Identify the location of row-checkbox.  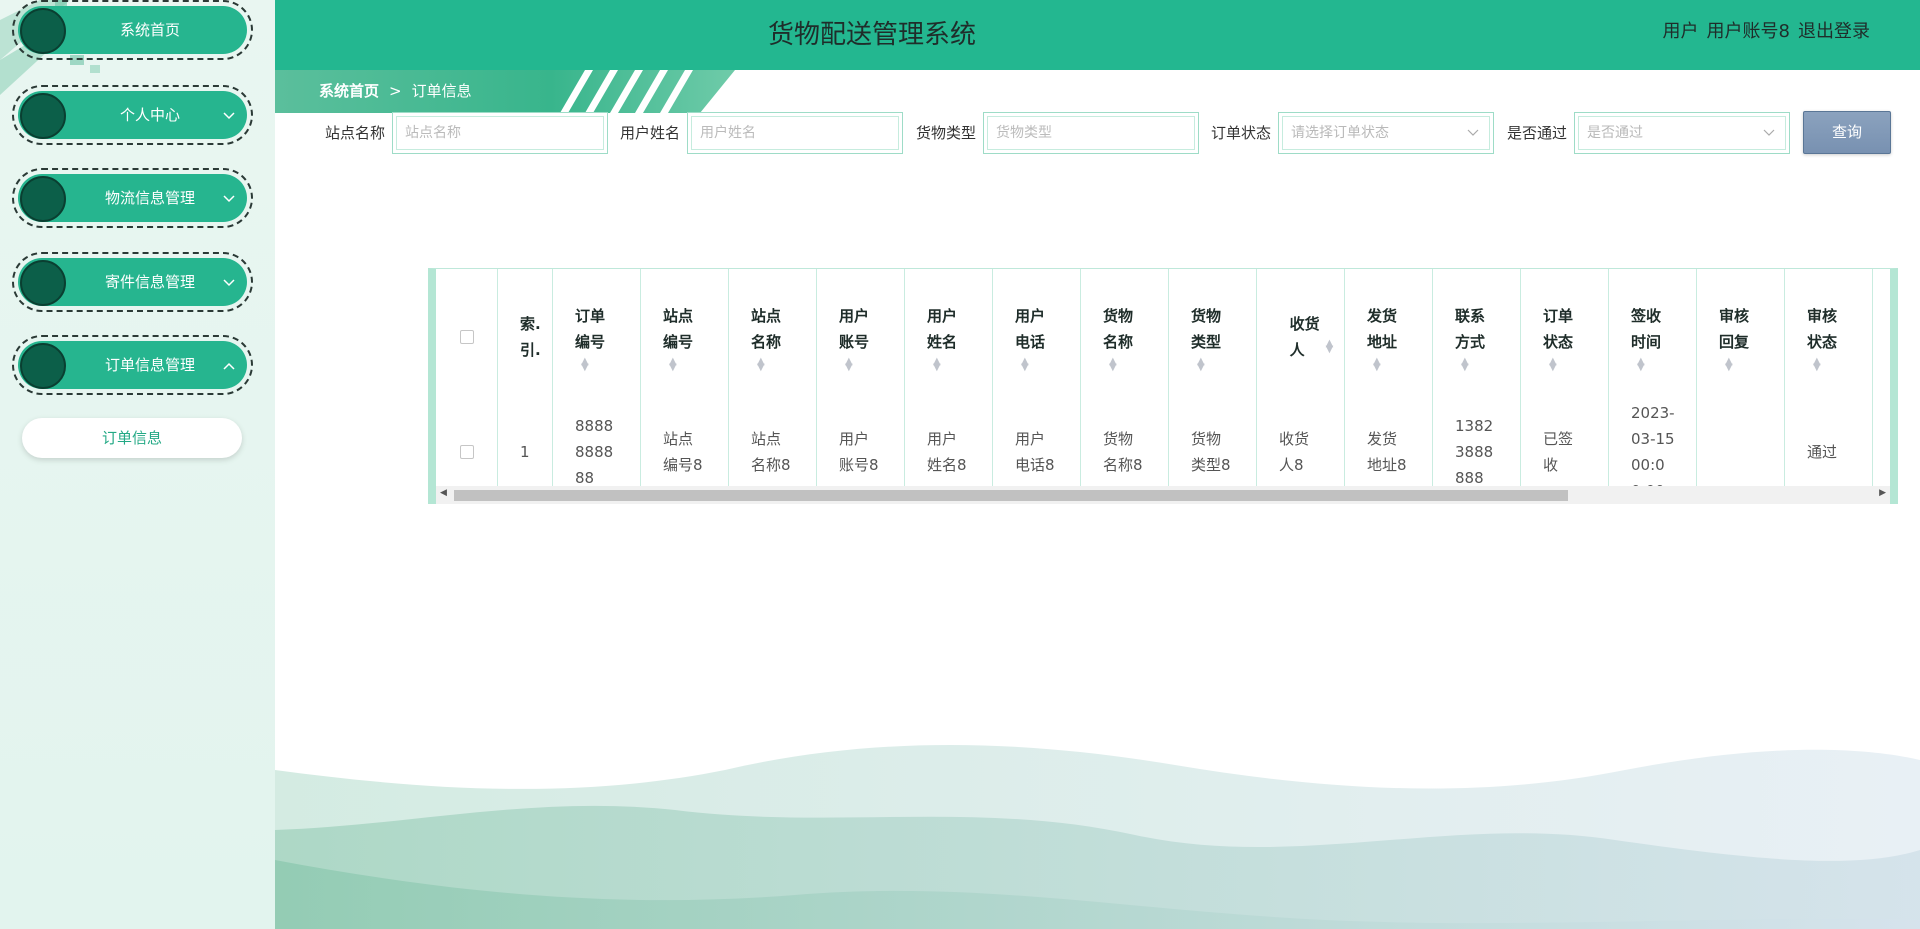
(466, 452).